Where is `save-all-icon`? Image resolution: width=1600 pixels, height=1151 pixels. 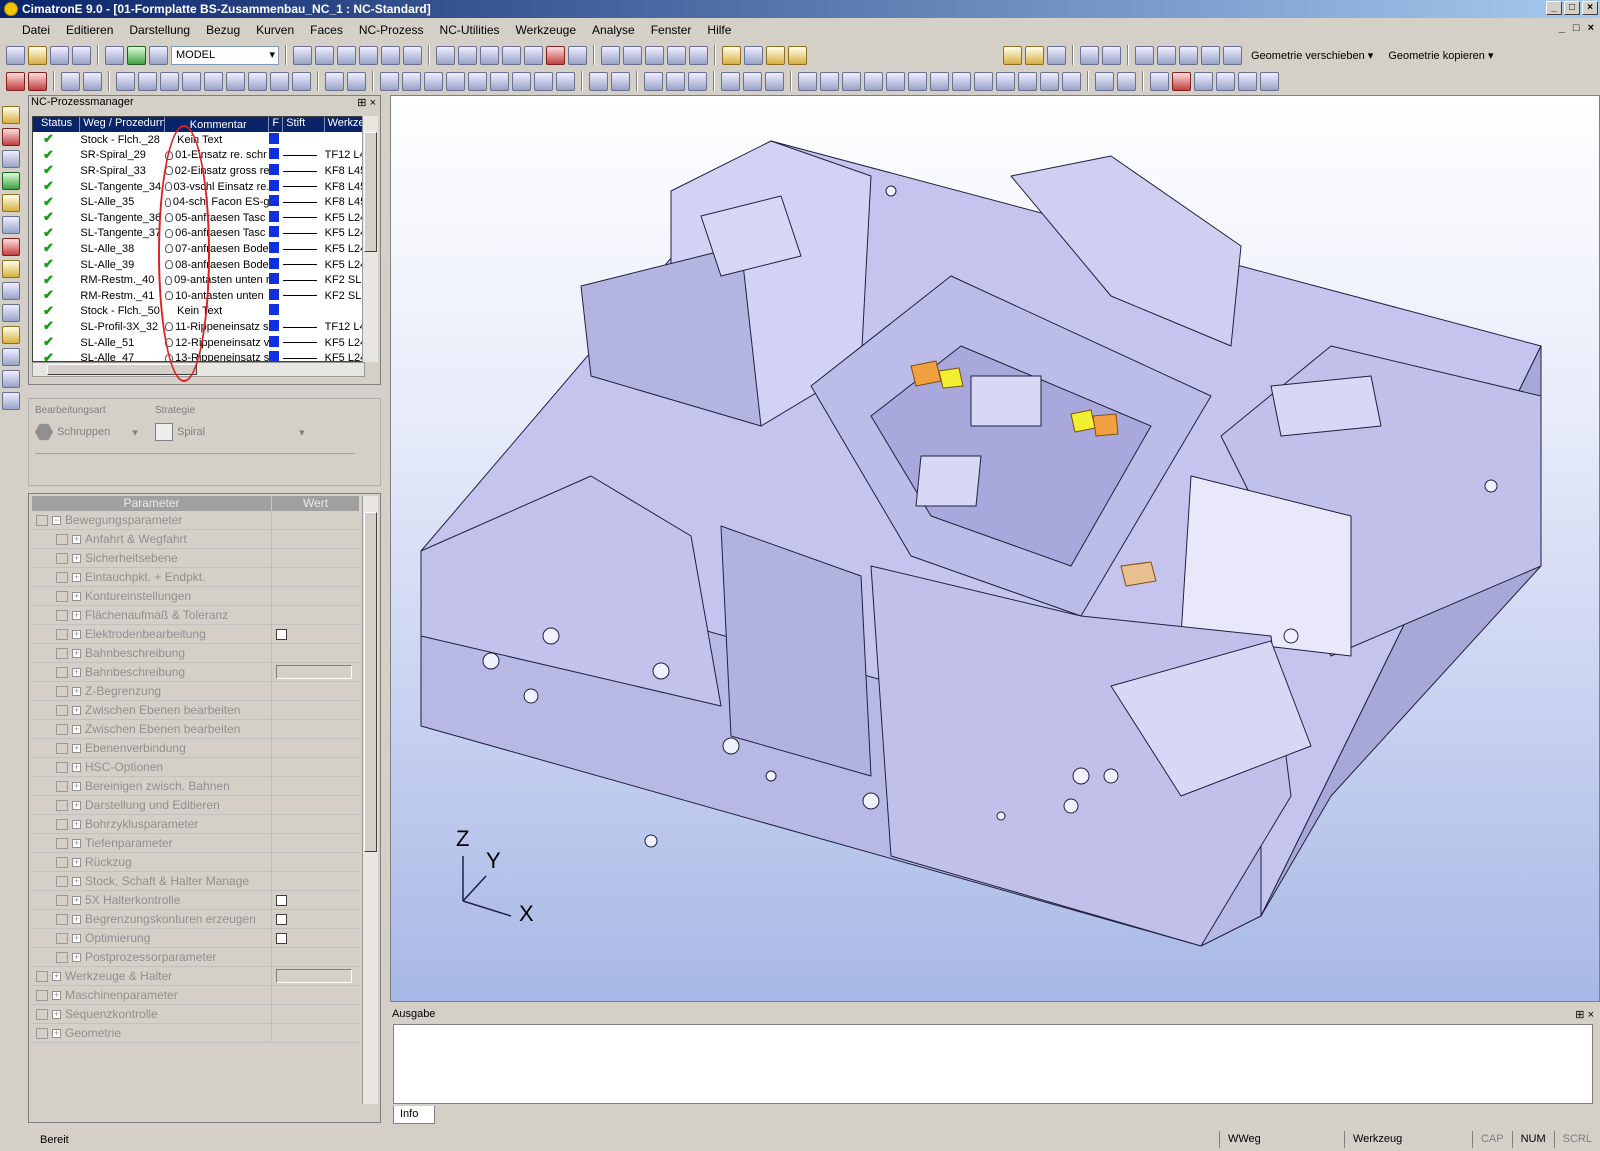 save-all-icon is located at coordinates (81, 55).